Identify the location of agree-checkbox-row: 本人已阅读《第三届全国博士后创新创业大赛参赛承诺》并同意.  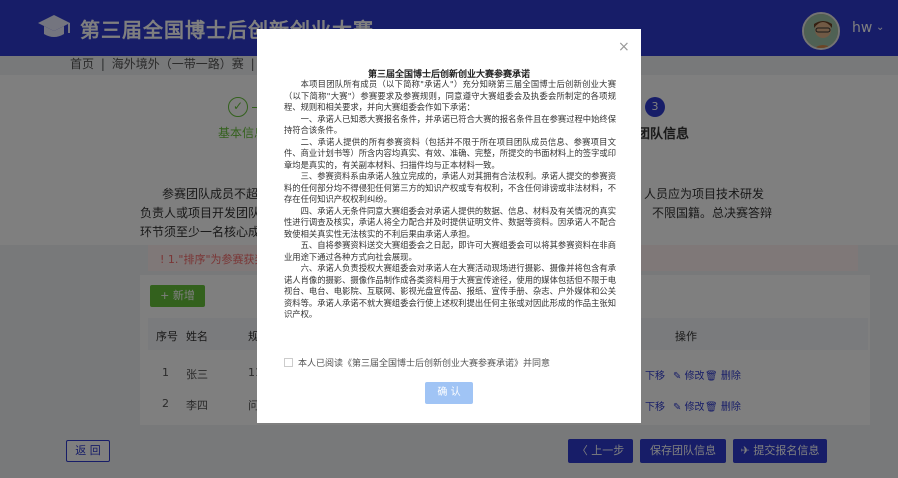
(417, 362).